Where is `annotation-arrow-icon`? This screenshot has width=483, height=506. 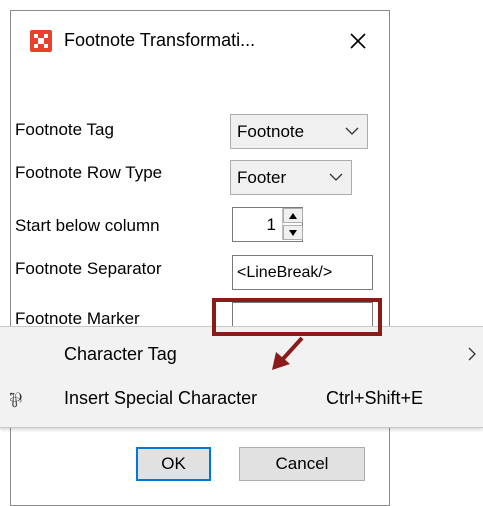 annotation-arrow-icon is located at coordinates (288, 353).